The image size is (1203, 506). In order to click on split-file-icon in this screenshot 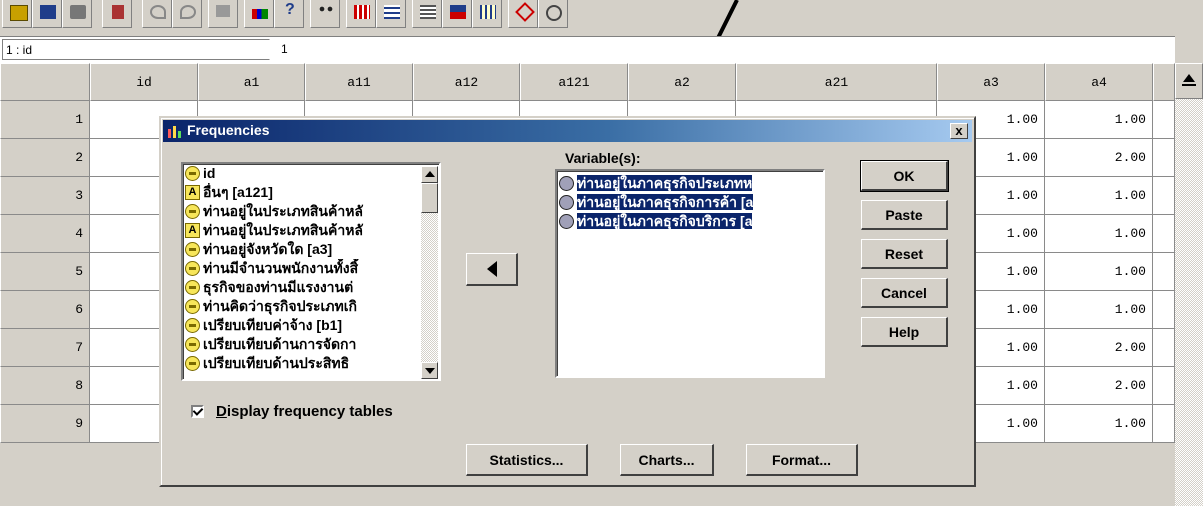, I will do `click(427, 14)`.